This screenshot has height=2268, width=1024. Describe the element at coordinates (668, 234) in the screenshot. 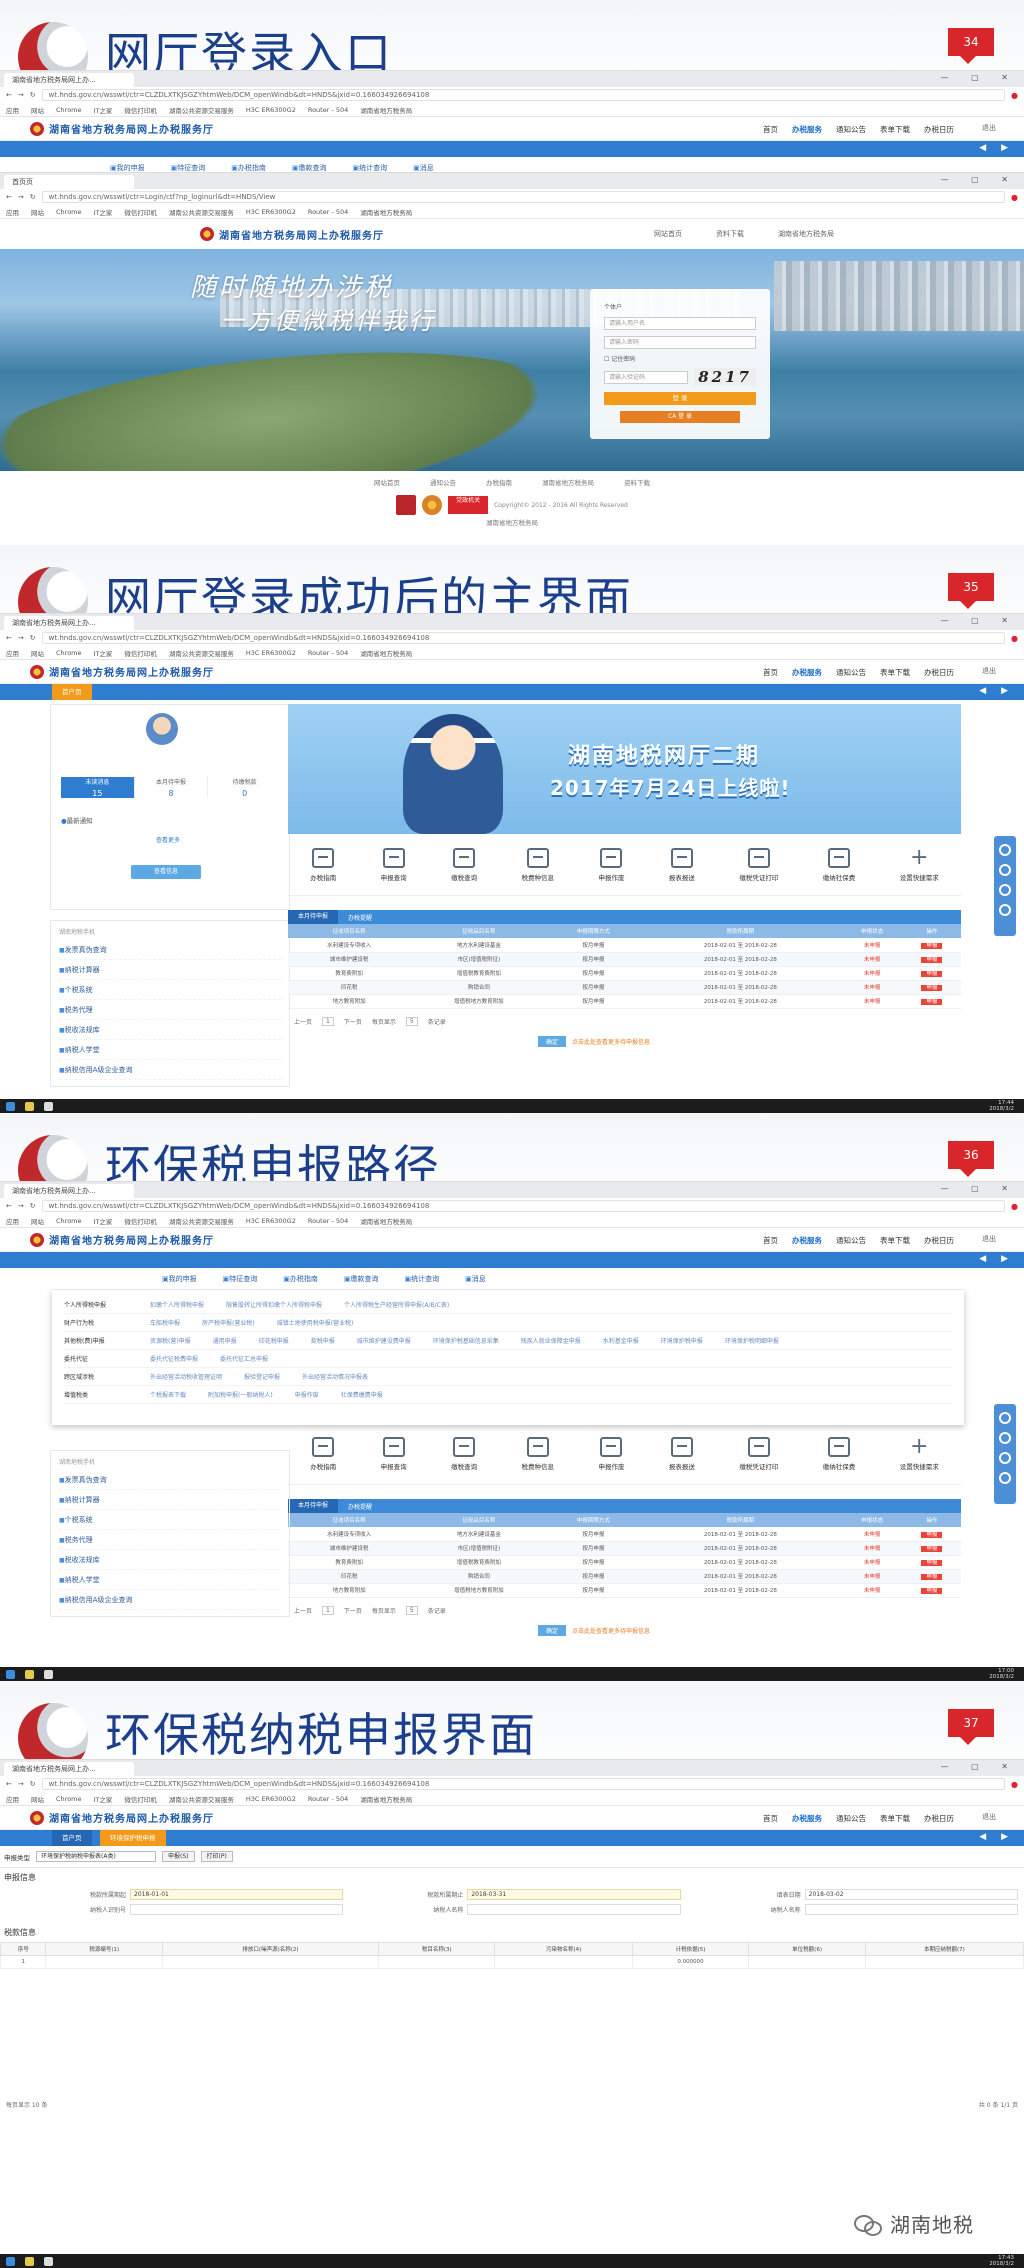

I see `header-link: 网站首页` at that location.